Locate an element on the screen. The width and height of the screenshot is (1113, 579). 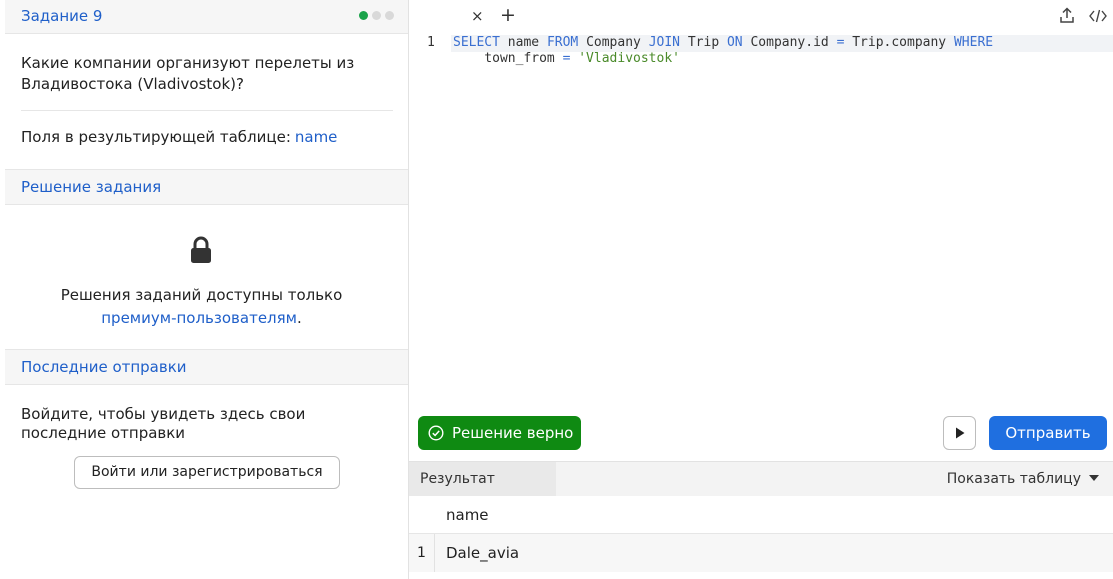
sql-column: town_from is located at coordinates (508, 58).